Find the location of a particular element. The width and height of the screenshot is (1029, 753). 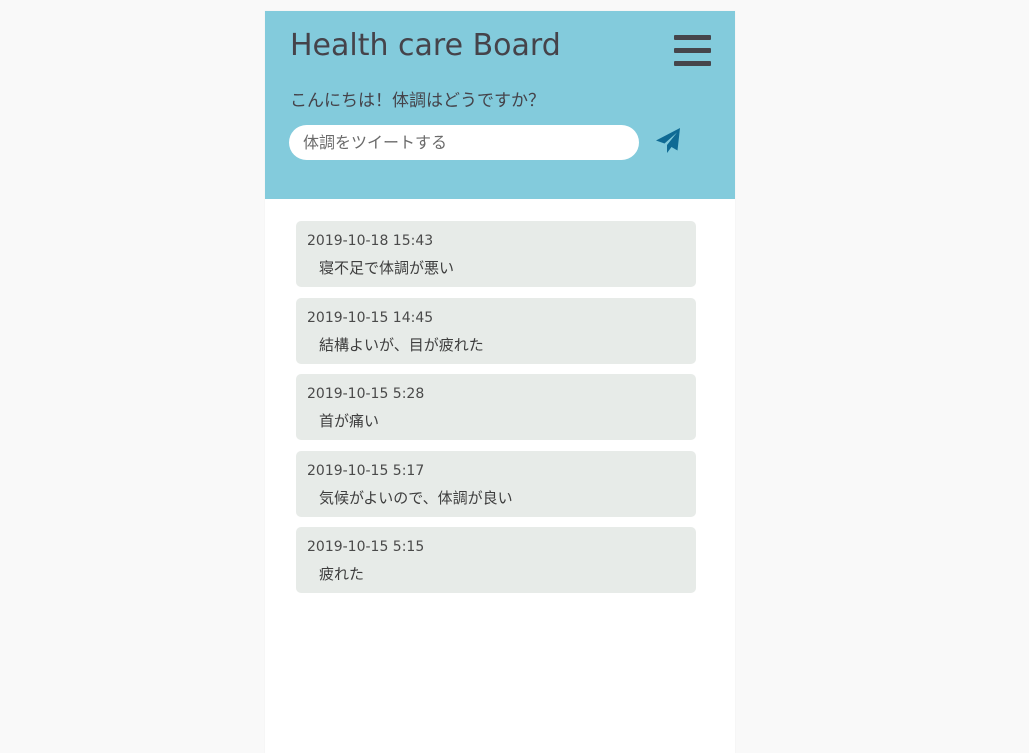

post-item: 2019-10-15 14:45 結構よいが、目が疲れた is located at coordinates (496, 330).